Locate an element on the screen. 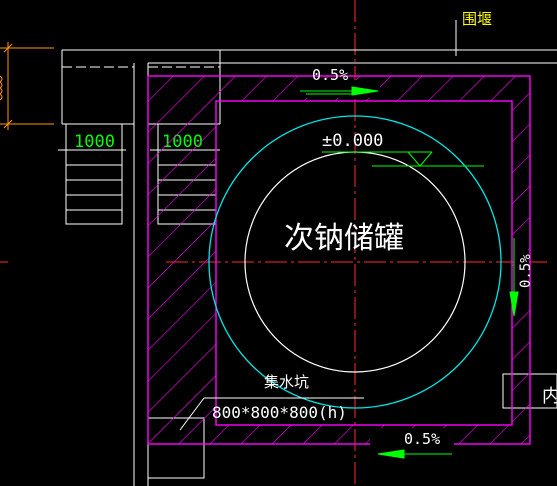 This screenshot has width=557, height=486. stair-left-width: 1000 is located at coordinates (94, 142).